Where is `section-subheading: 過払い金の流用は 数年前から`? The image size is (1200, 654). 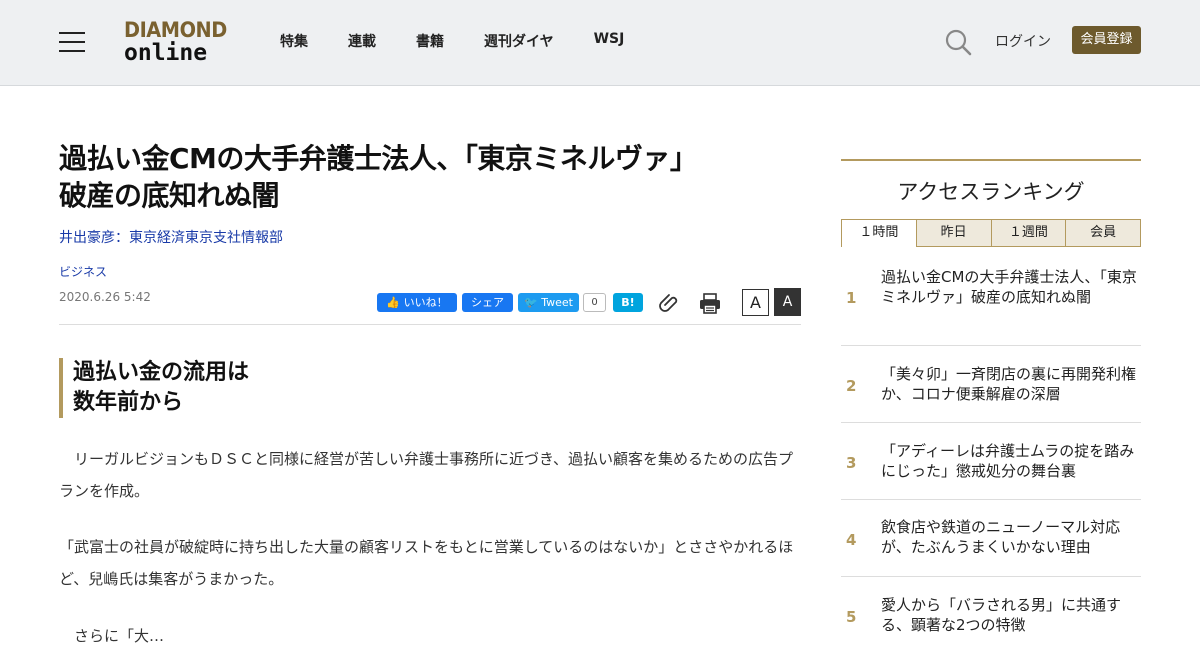 section-subheading: 過払い金の流用は 数年前から is located at coordinates (154, 388).